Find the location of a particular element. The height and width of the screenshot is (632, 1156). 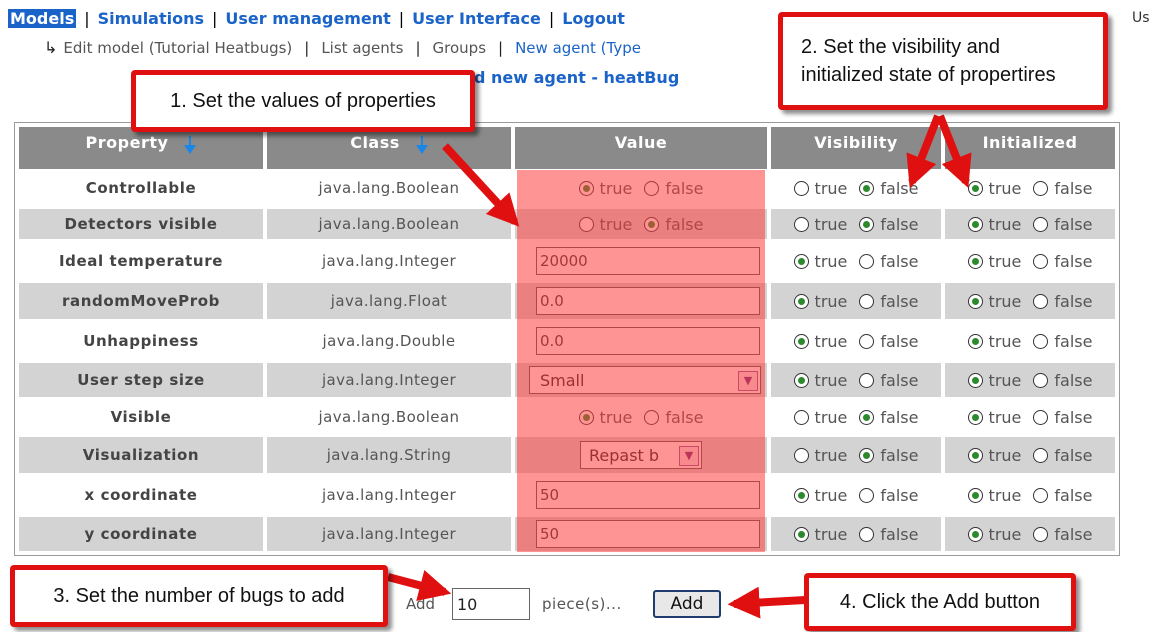

callout-set-count: 3. Set the number of bugs to add is located at coordinates (199, 596).